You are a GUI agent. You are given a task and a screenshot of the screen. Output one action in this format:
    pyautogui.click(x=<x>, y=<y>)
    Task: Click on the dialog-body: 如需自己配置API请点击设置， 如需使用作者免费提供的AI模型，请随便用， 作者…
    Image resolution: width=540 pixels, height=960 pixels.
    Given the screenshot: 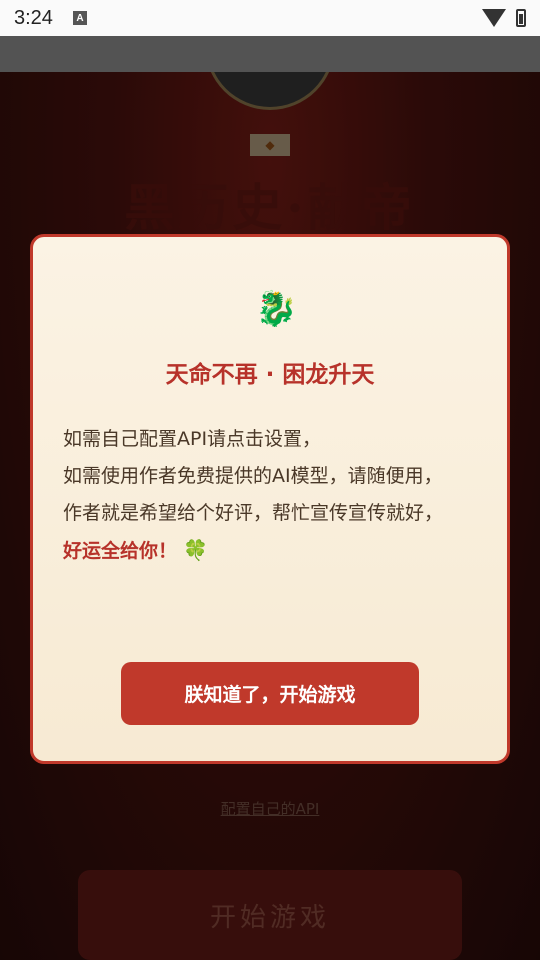 What is the action you would take?
    pyautogui.click(x=273, y=495)
    